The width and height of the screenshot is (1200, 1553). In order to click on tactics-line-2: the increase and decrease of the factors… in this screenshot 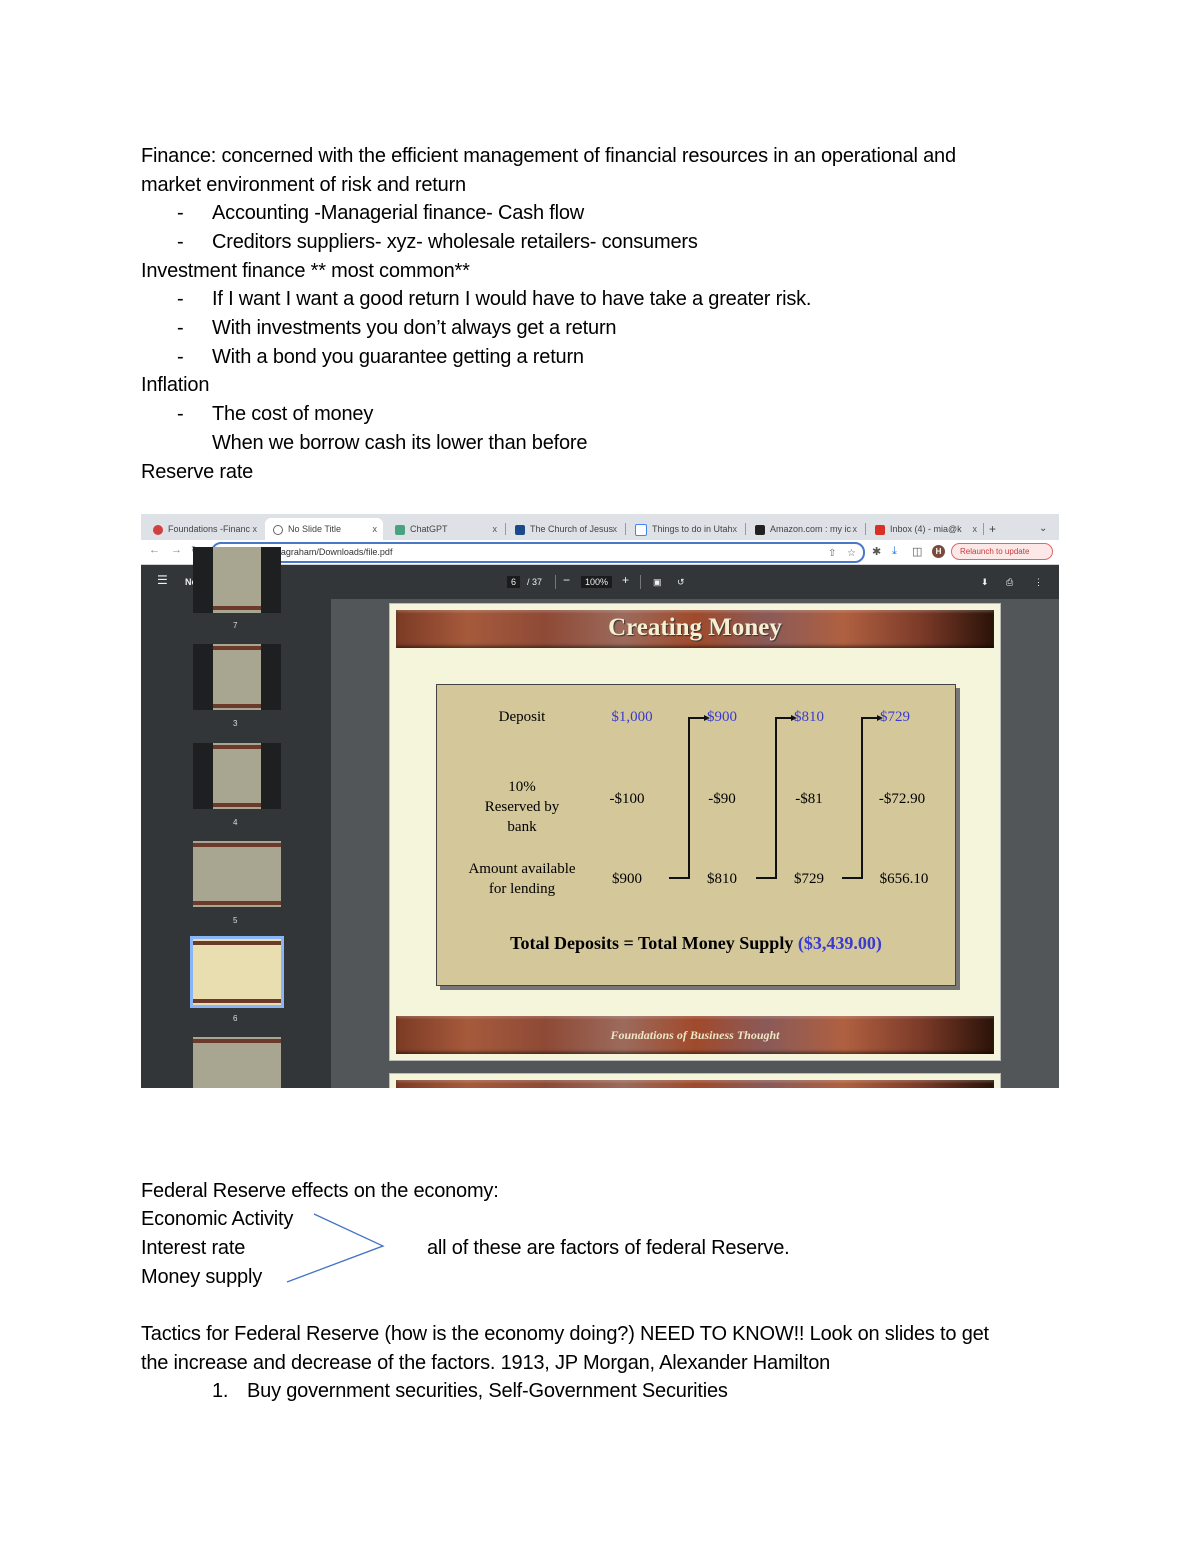, I will do `click(486, 1363)`.